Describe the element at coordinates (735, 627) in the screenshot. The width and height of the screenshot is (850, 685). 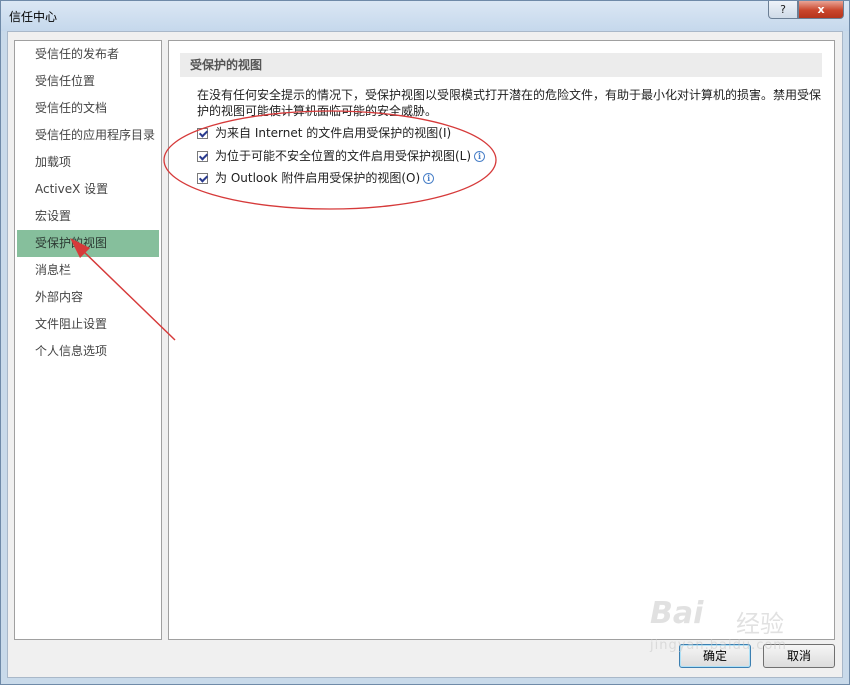
I see `watermark: Bai 经验 jingyan.baidu.com` at that location.